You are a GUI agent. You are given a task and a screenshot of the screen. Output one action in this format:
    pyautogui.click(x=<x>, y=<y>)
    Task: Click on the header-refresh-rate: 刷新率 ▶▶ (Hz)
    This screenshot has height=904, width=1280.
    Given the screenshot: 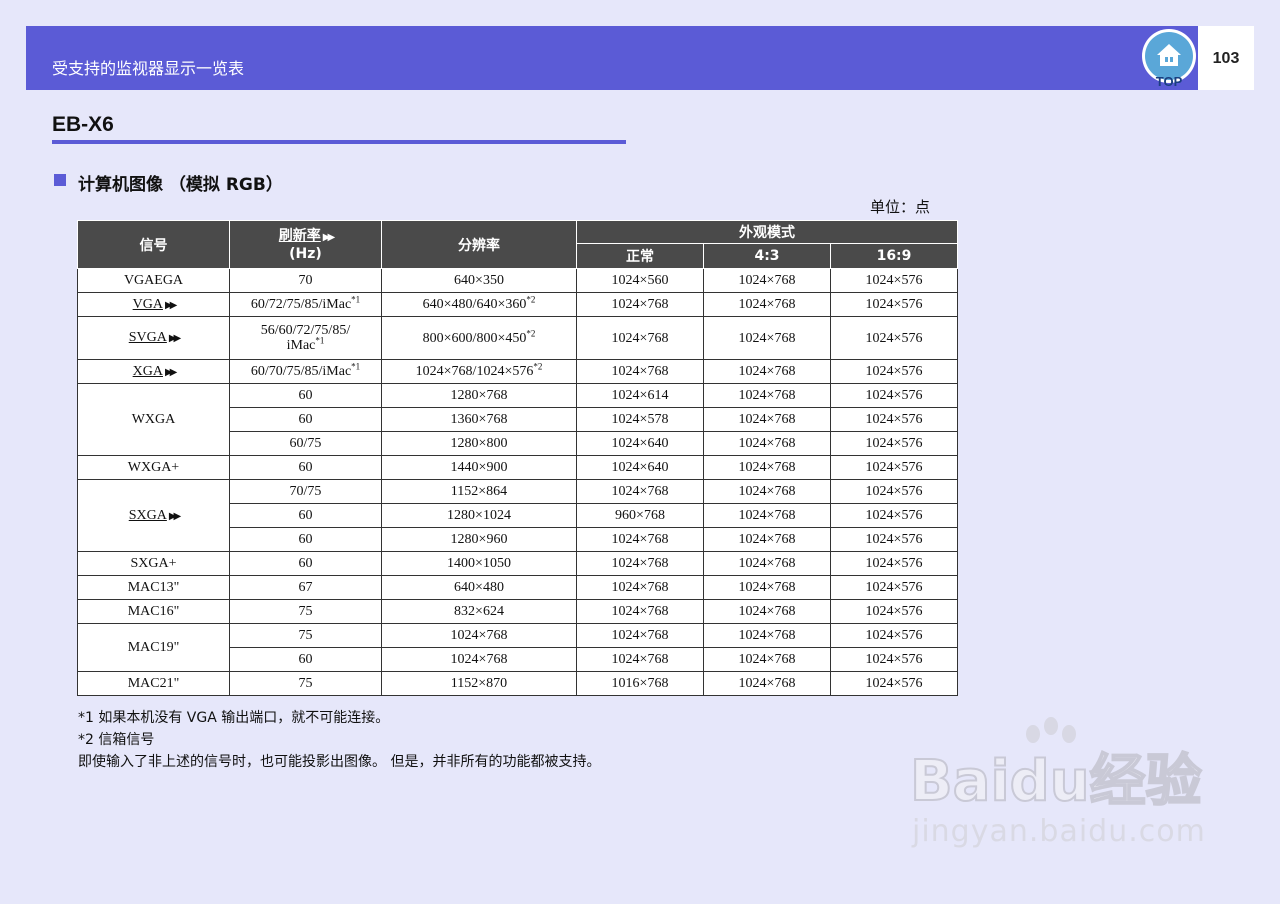 What is the action you would take?
    pyautogui.click(x=305, y=244)
    